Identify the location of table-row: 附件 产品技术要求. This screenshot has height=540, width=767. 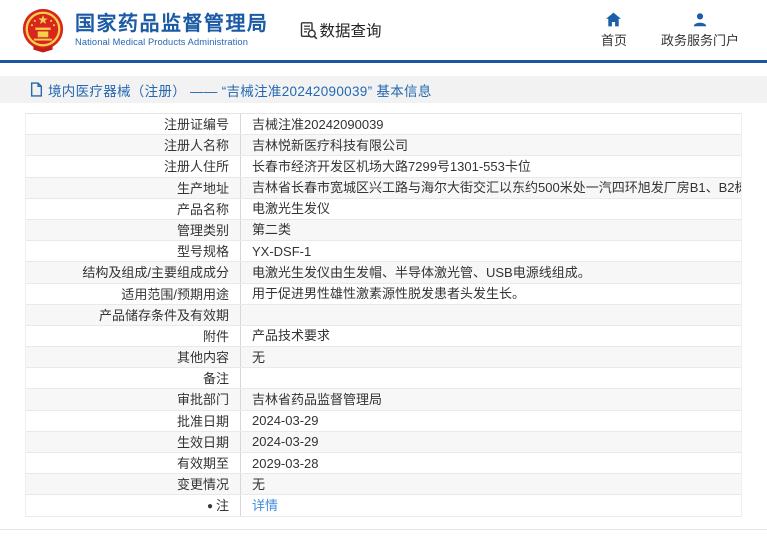
(383, 336).